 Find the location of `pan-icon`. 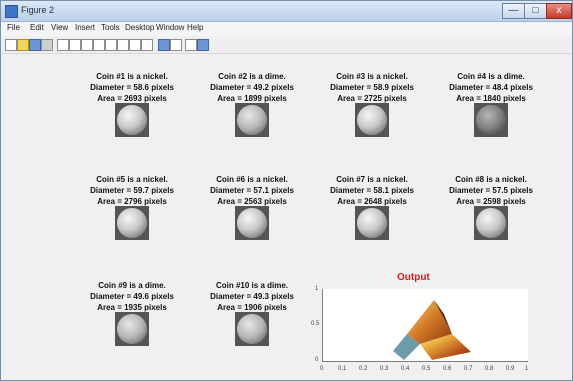

pan-icon is located at coordinates (99, 45).